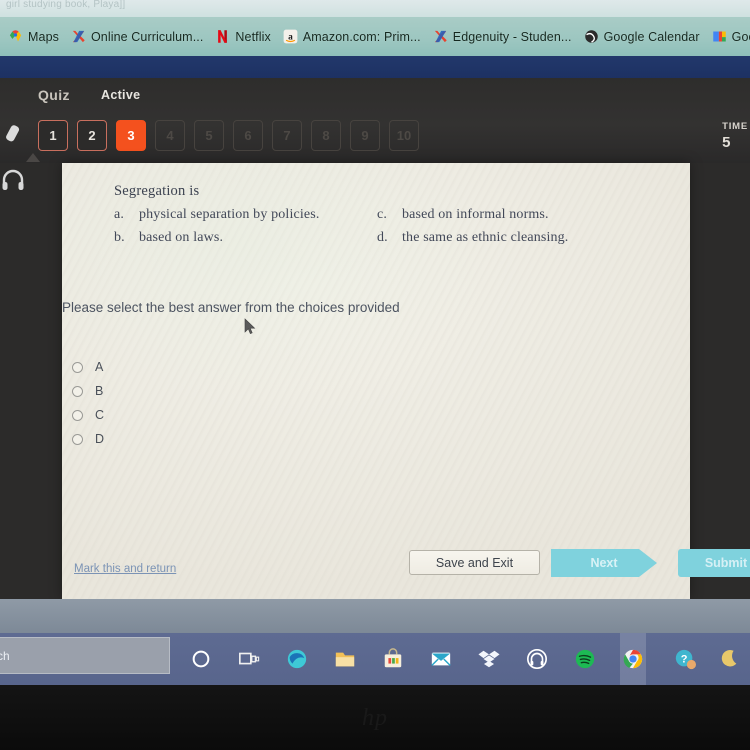 The width and height of the screenshot is (750, 750). I want to click on question-number-list: 1 2 3 4 5 6 7 8 9 10, so click(228, 135).